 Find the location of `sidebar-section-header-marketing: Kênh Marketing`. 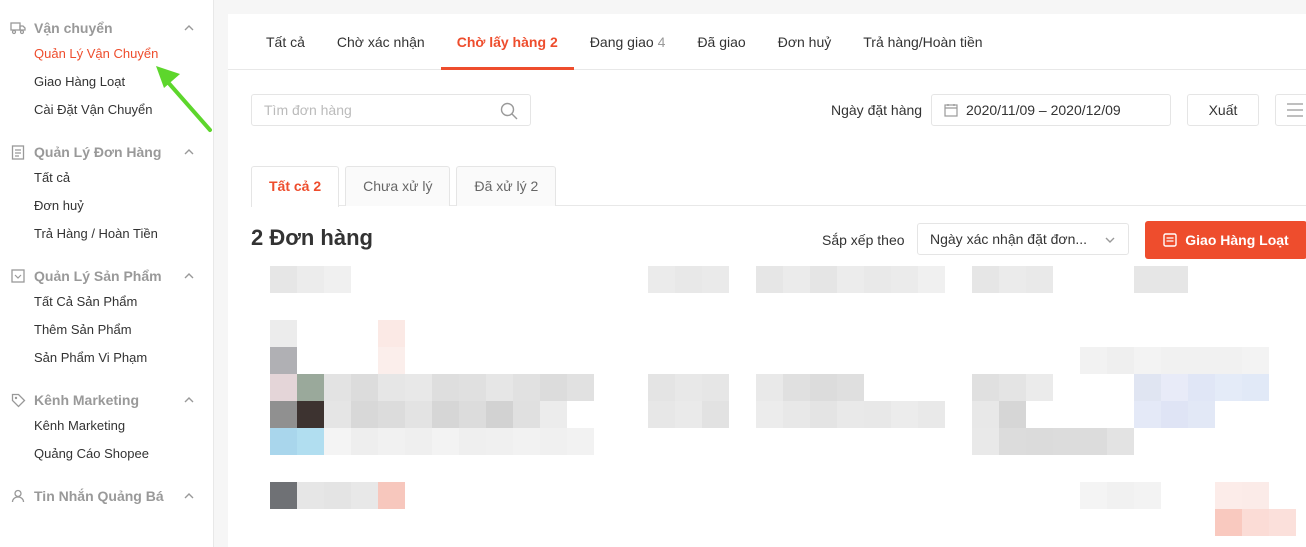

sidebar-section-header-marketing: Kênh Marketing is located at coordinates (111, 400).